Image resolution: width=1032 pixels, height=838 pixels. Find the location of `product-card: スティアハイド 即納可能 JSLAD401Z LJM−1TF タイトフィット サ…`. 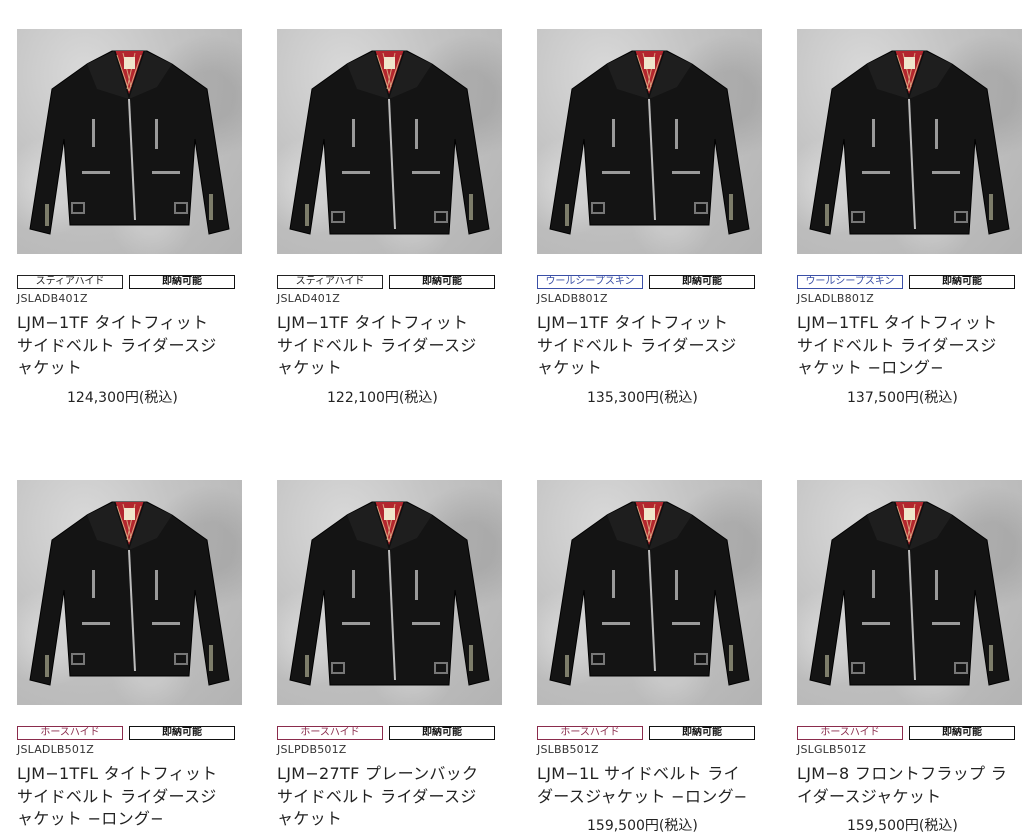

product-card: スティアハイド 即納可能 JSLAD401Z LJM−1TF タイトフィット サ… is located at coordinates (389, 218).